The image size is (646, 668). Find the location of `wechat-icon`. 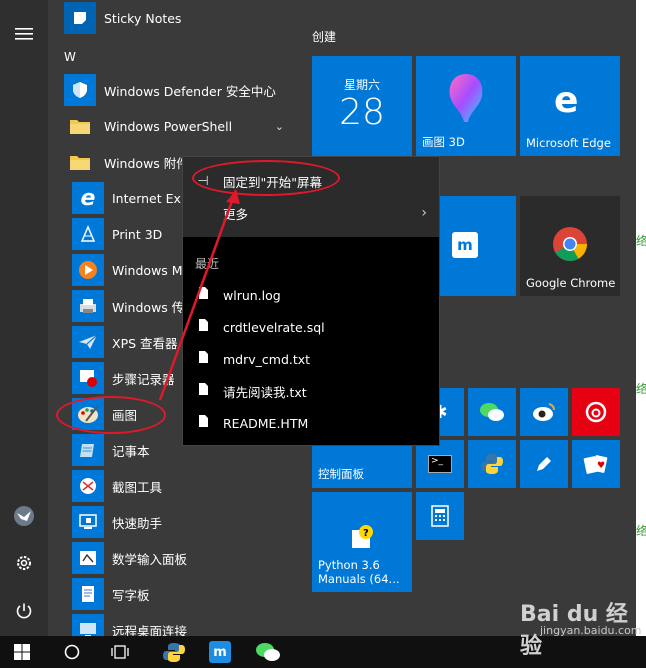

wechat-icon is located at coordinates (268, 652).